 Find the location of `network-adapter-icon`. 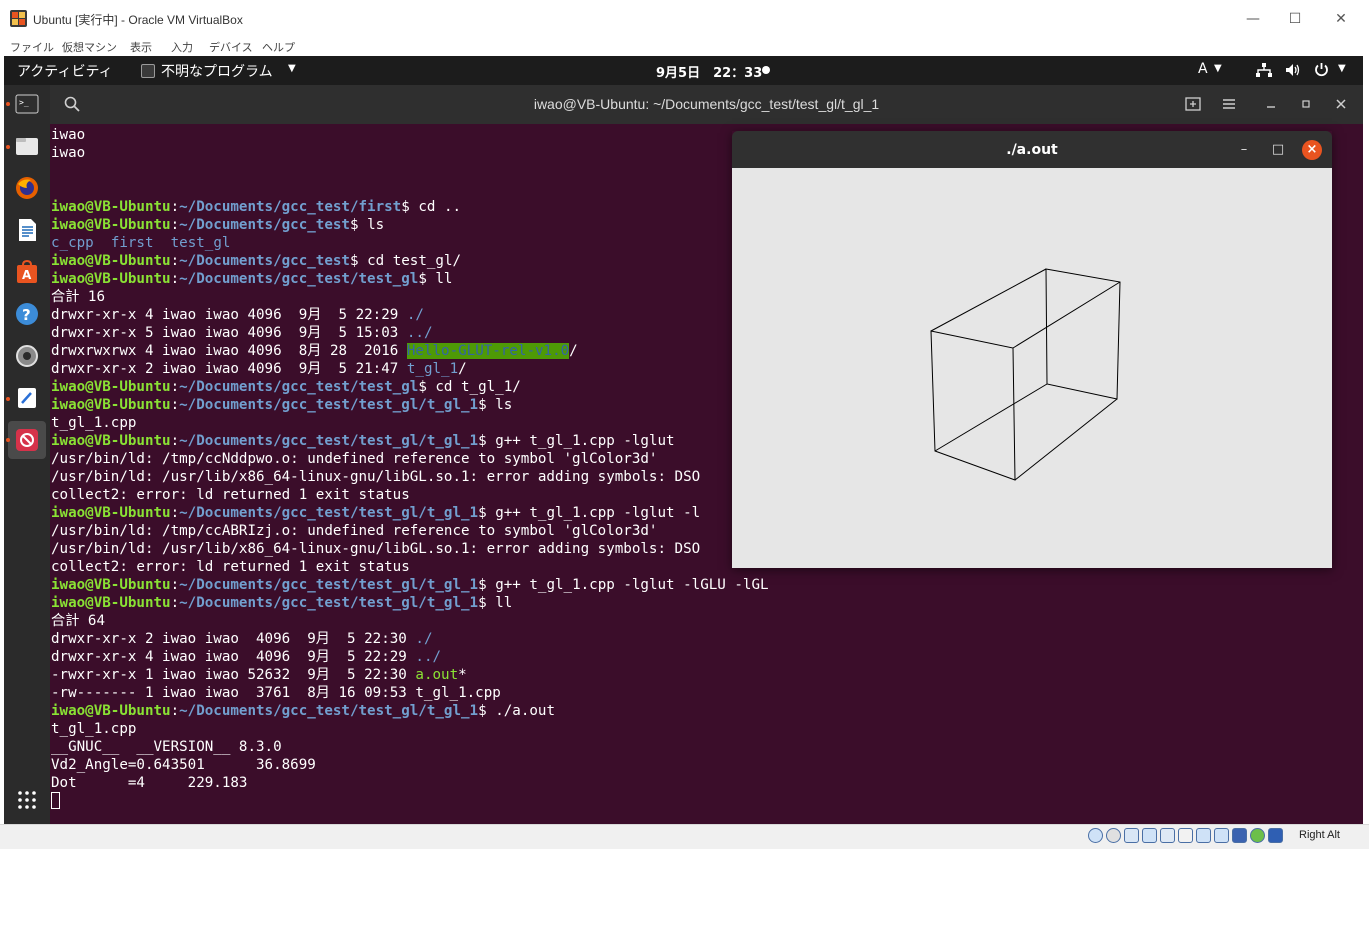

network-adapter-icon is located at coordinates (1149, 835).